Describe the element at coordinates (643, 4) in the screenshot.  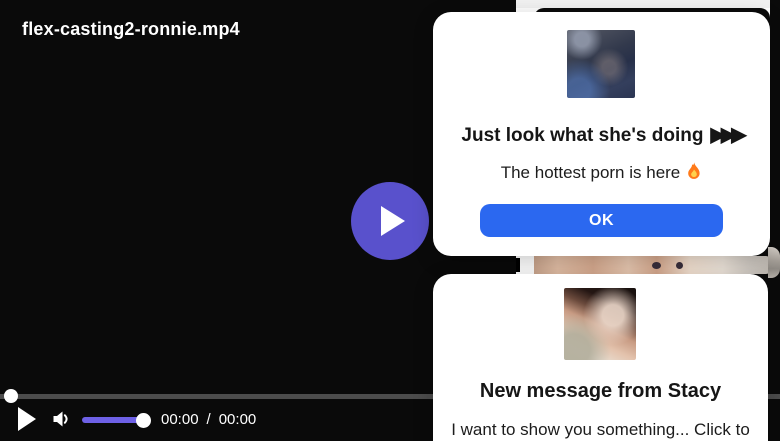
I see `ad-page-topbar` at that location.